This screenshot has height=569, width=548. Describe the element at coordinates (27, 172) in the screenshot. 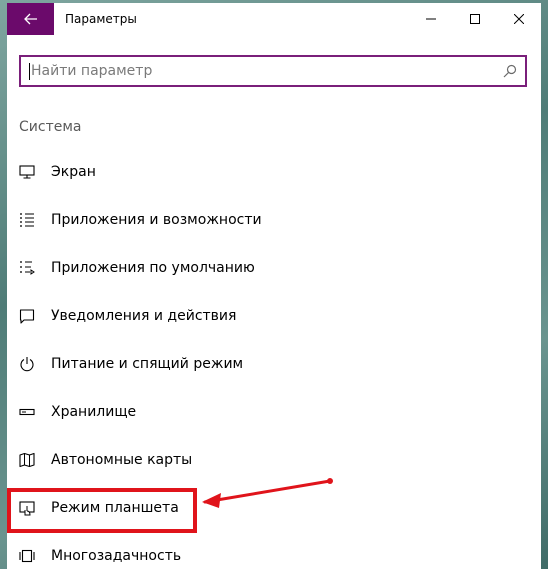

I see `monitor-icon` at that location.